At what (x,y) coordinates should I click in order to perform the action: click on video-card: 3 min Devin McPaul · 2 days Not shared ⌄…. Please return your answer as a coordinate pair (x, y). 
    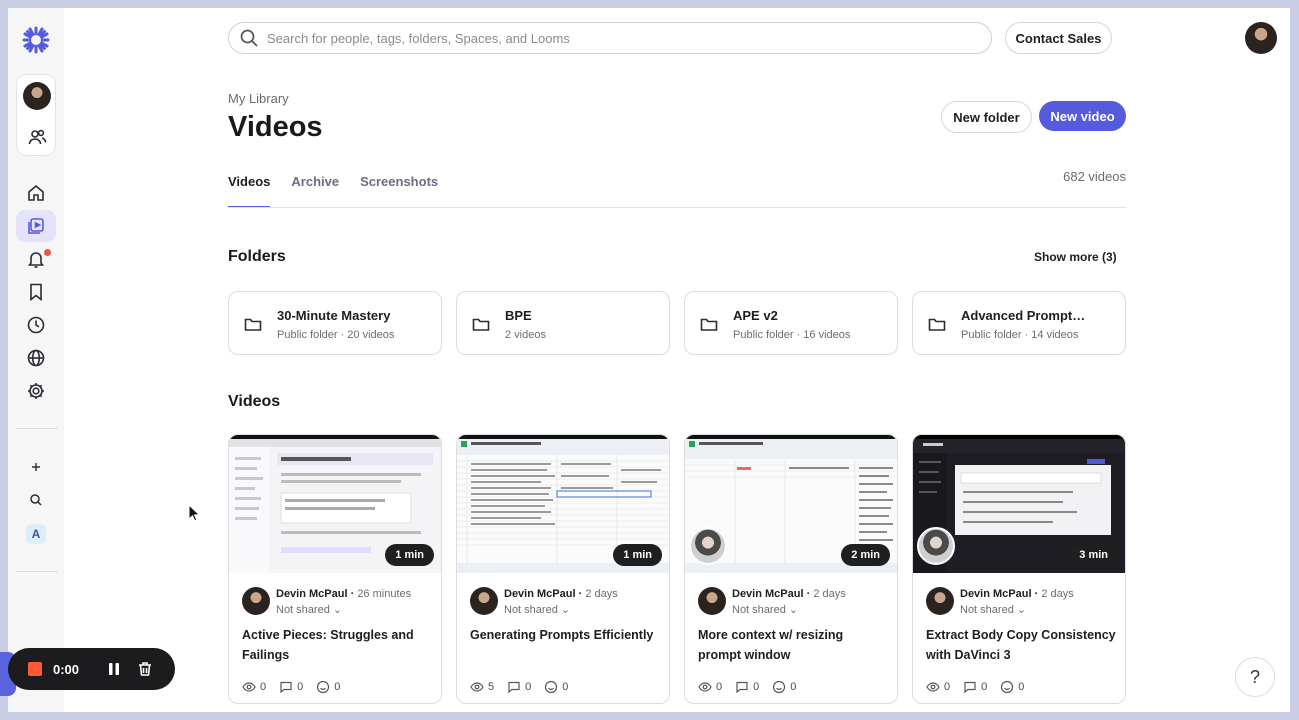
    Looking at the image, I should click on (1019, 569).